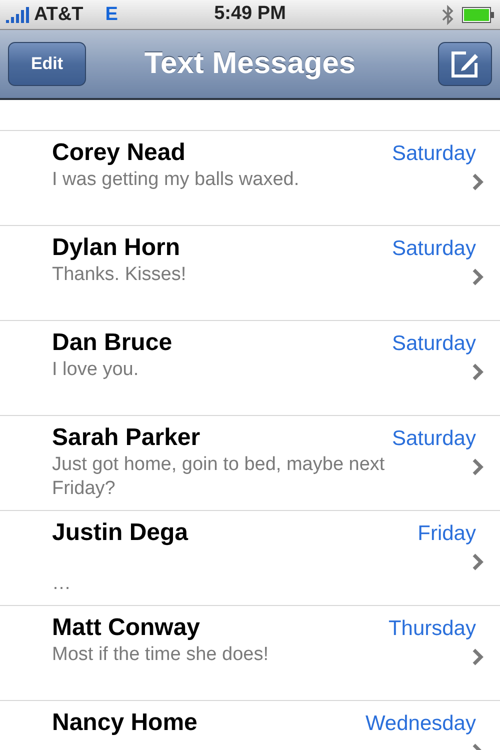  Describe the element at coordinates (420, 724) in the screenshot. I see `message-date: Wednesday` at that location.